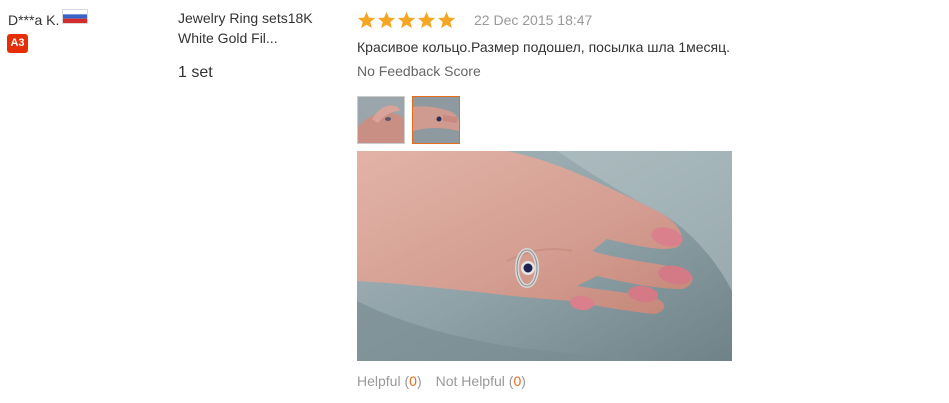  I want to click on product-quantity: 1 set, so click(195, 72).